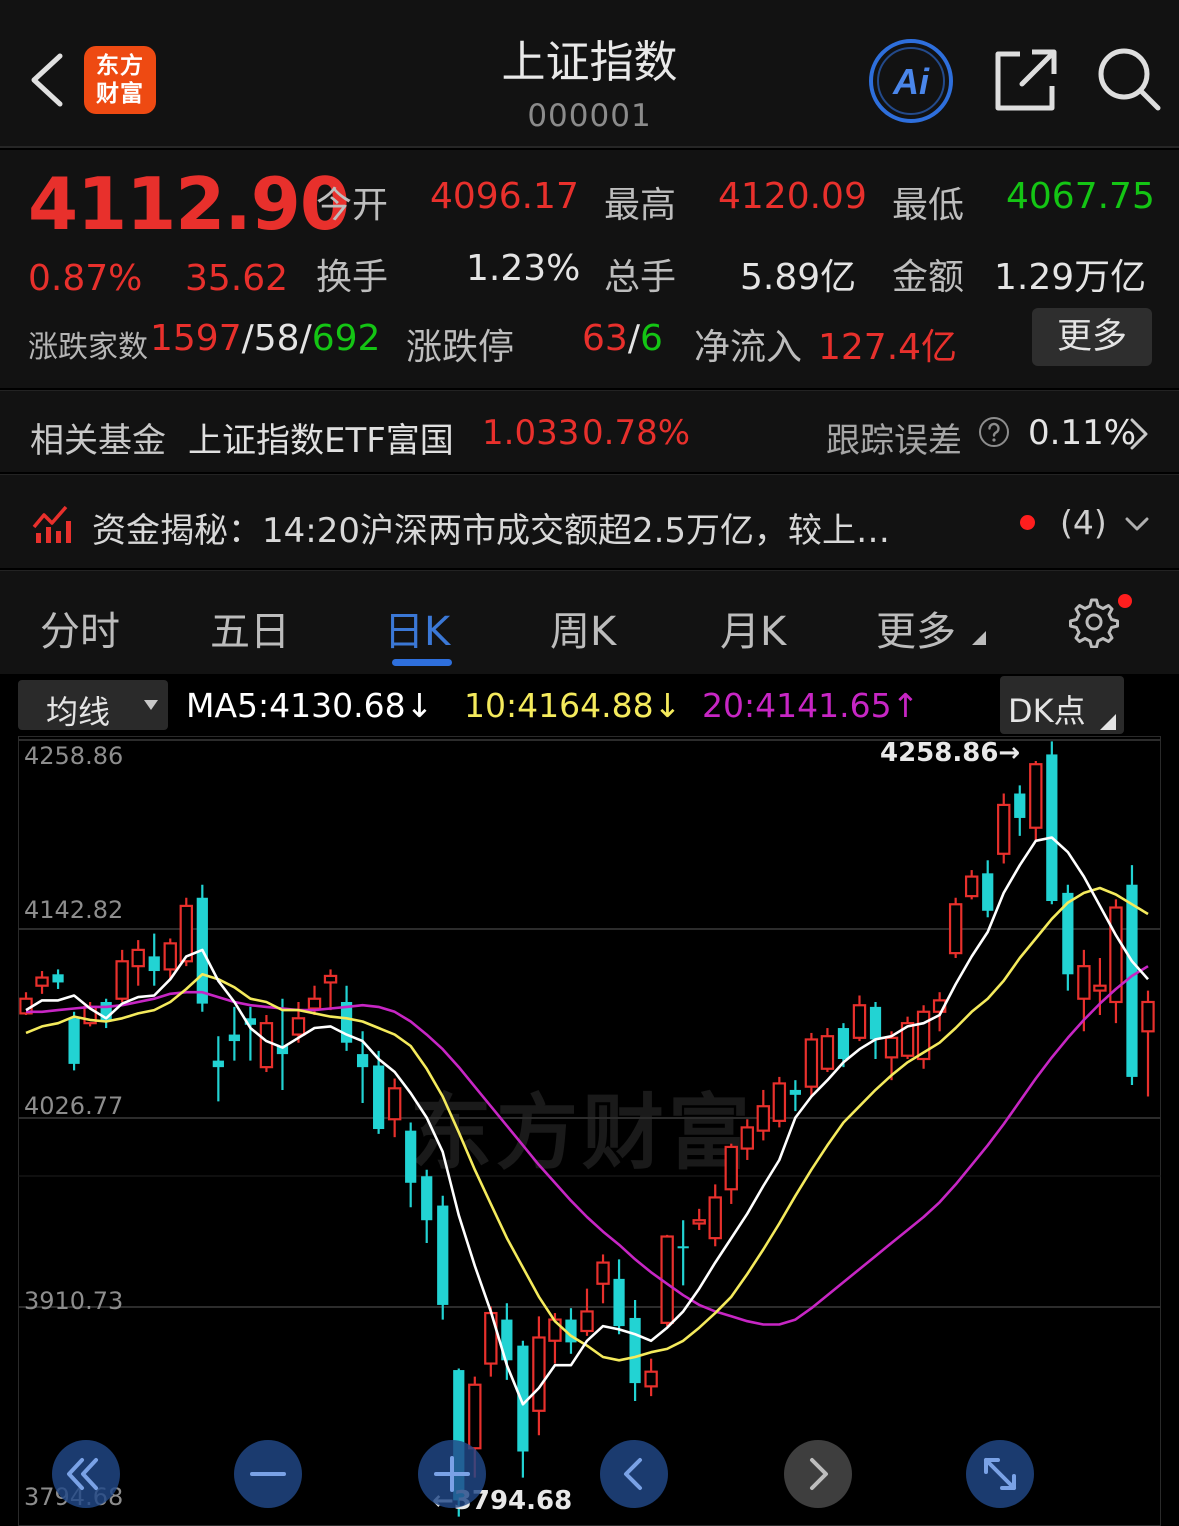 Image resolution: width=1179 pixels, height=1526 pixels. What do you see at coordinates (88, 347) in the screenshot?
I see `breadth-label: 涨跌家数` at bounding box center [88, 347].